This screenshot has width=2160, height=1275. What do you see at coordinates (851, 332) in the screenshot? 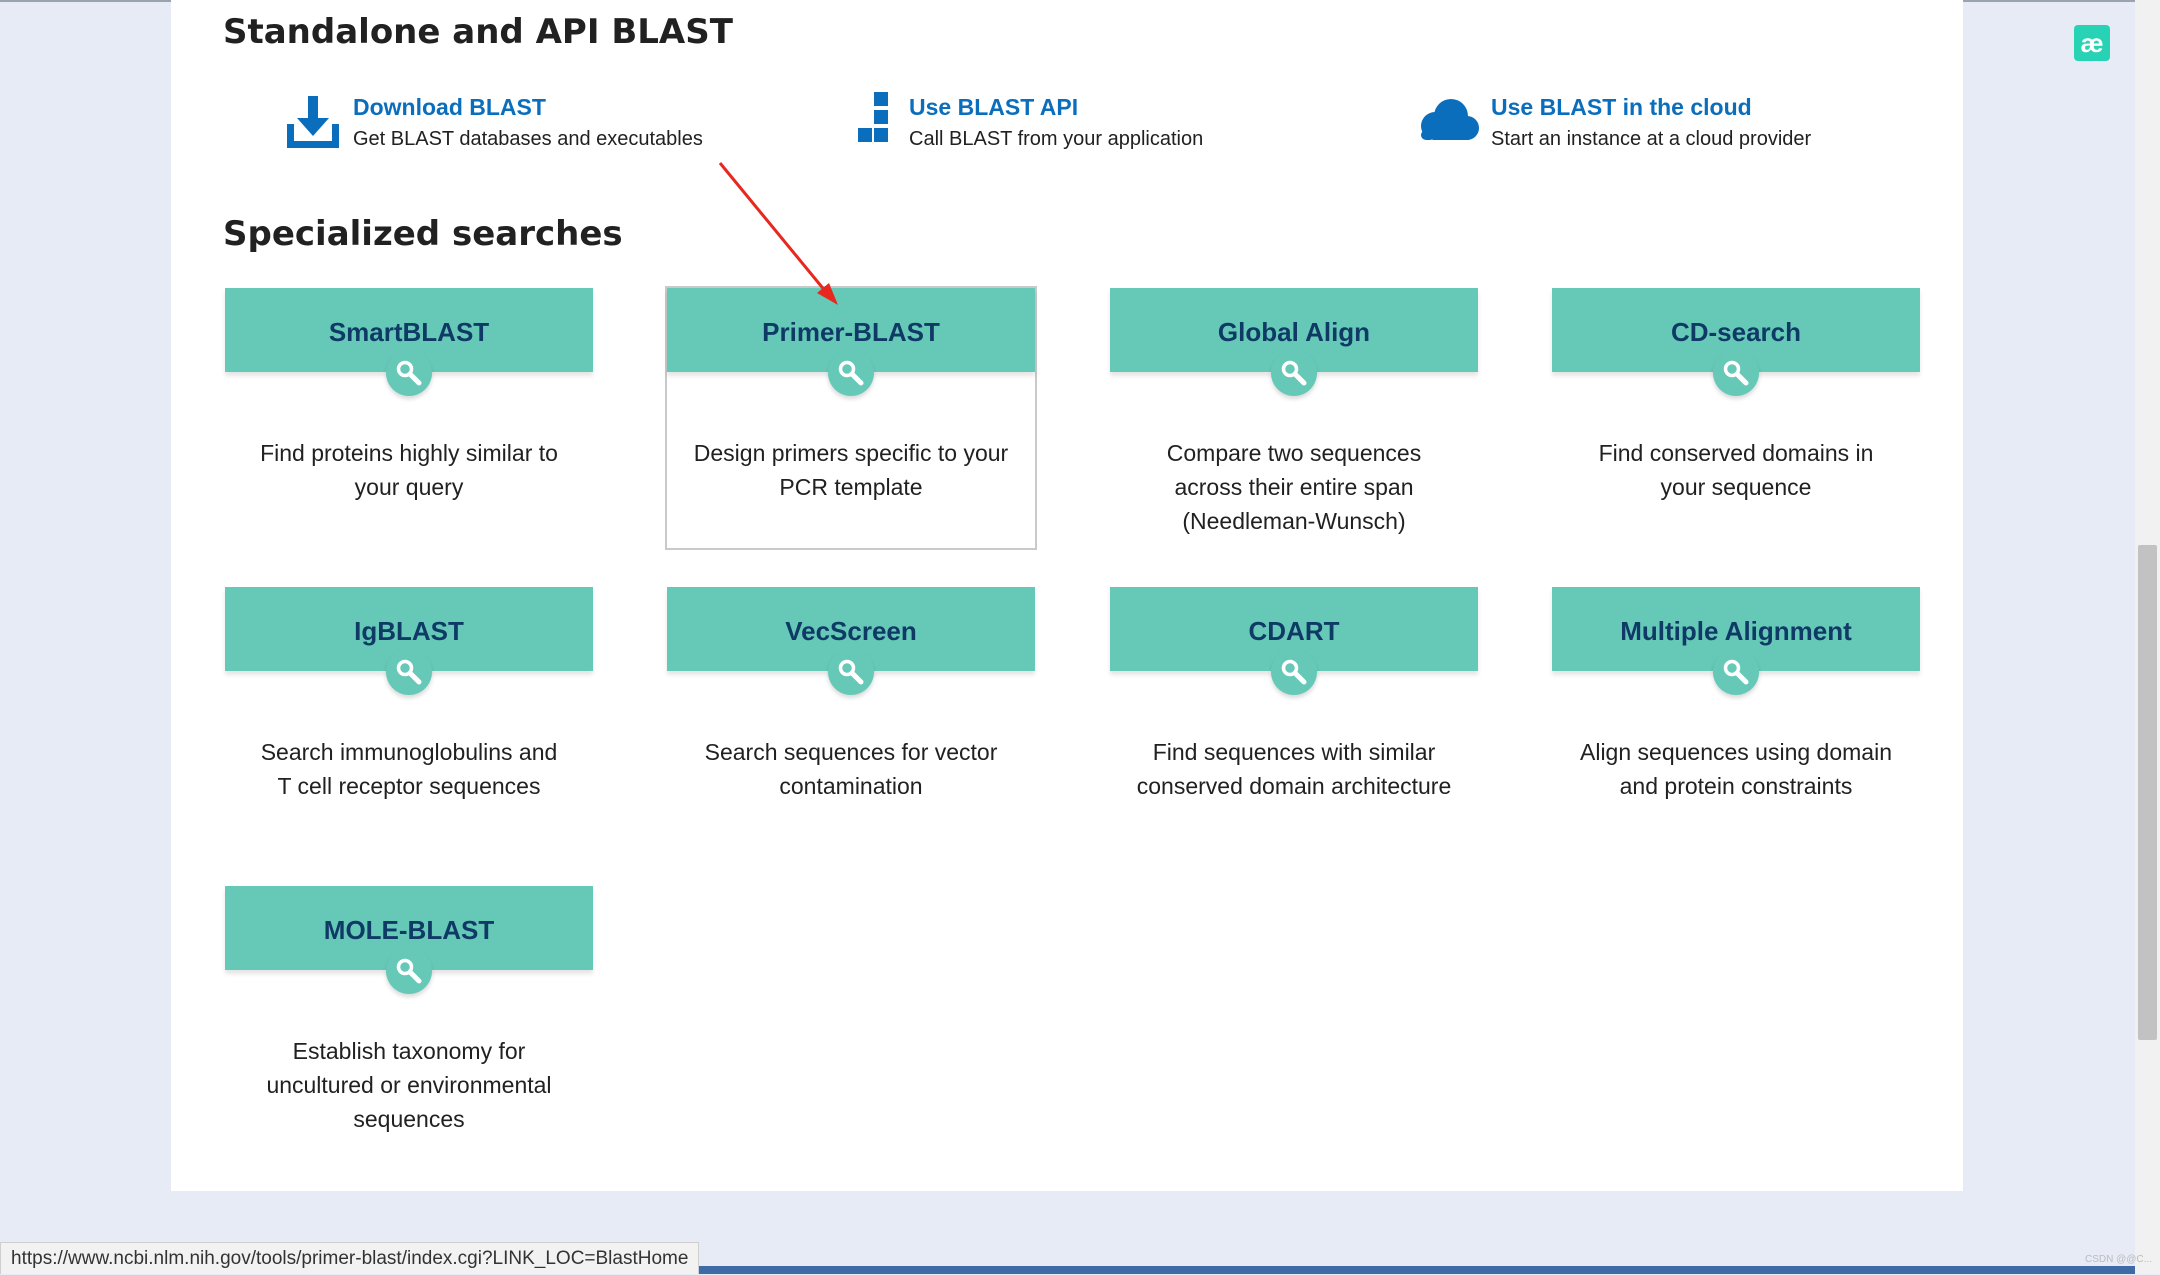
I see `card-title: Primer-BLAST` at bounding box center [851, 332].